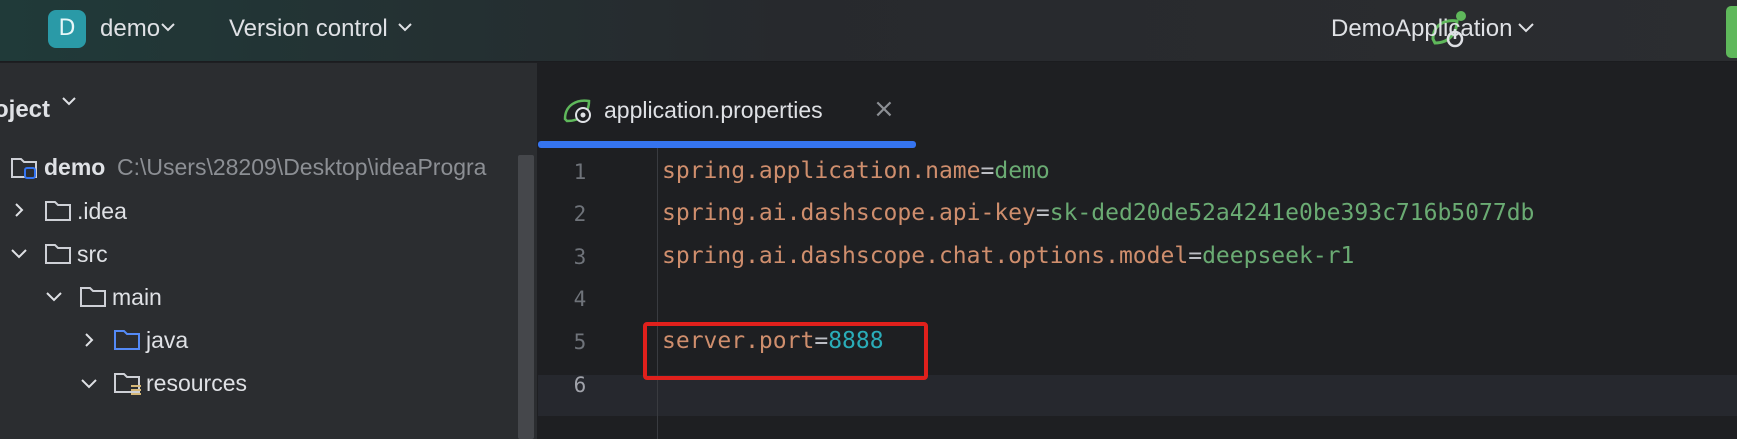  What do you see at coordinates (580, 299) in the screenshot?
I see `line-number: 4` at bounding box center [580, 299].